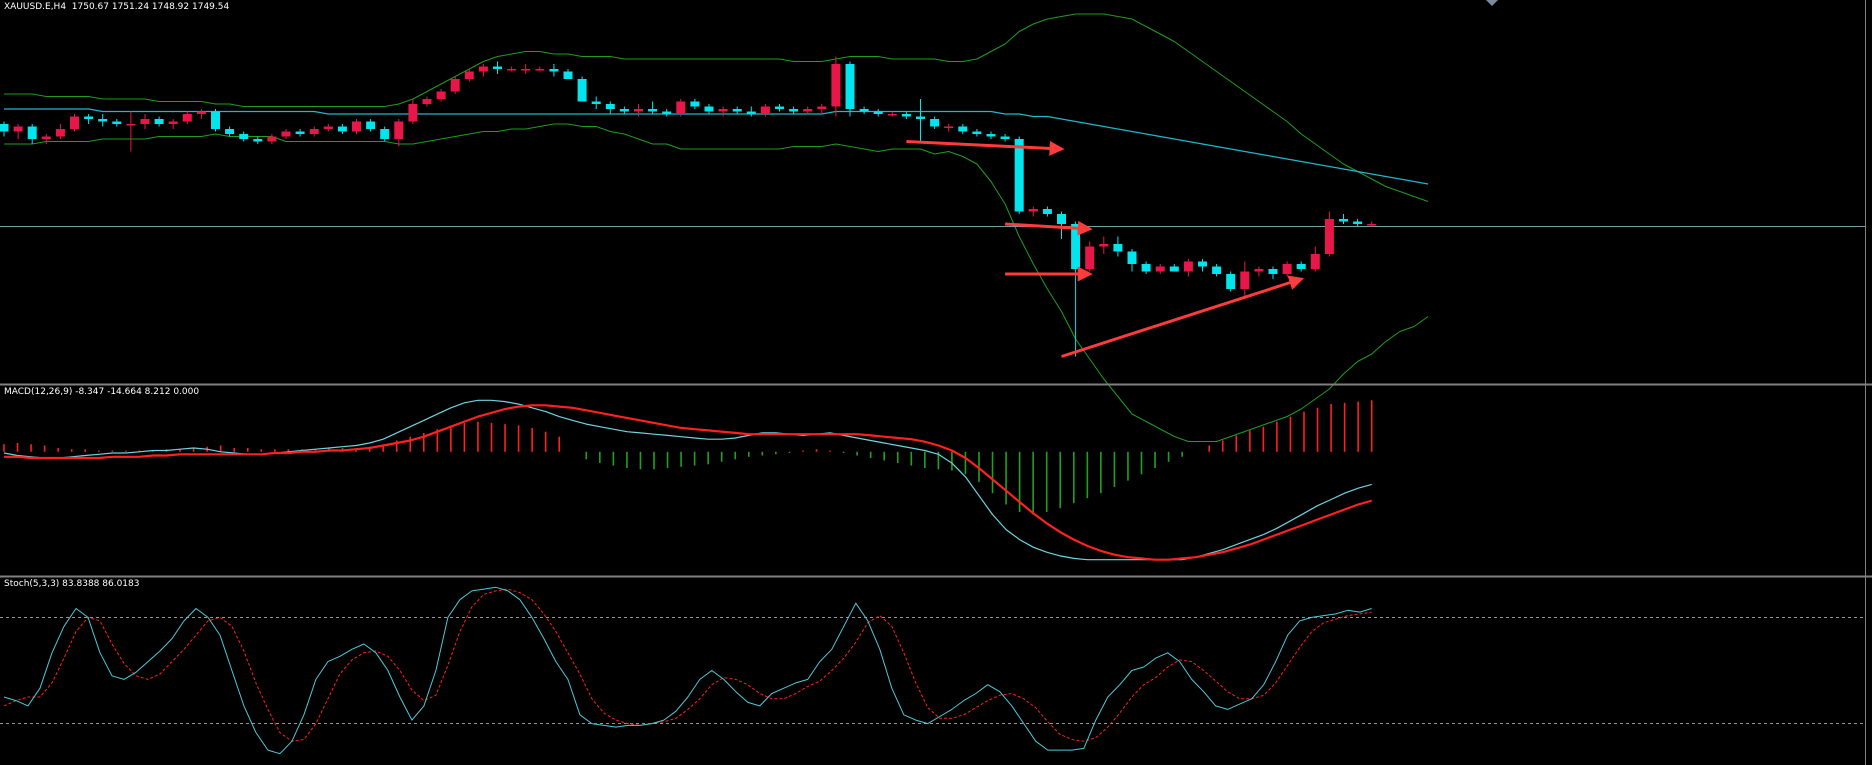 This screenshot has width=1872, height=765. What do you see at coordinates (72, 584) in the screenshot?
I see `stochastic-panel-title: Stoch(5,3,3) 83.8388 86.0183` at bounding box center [72, 584].